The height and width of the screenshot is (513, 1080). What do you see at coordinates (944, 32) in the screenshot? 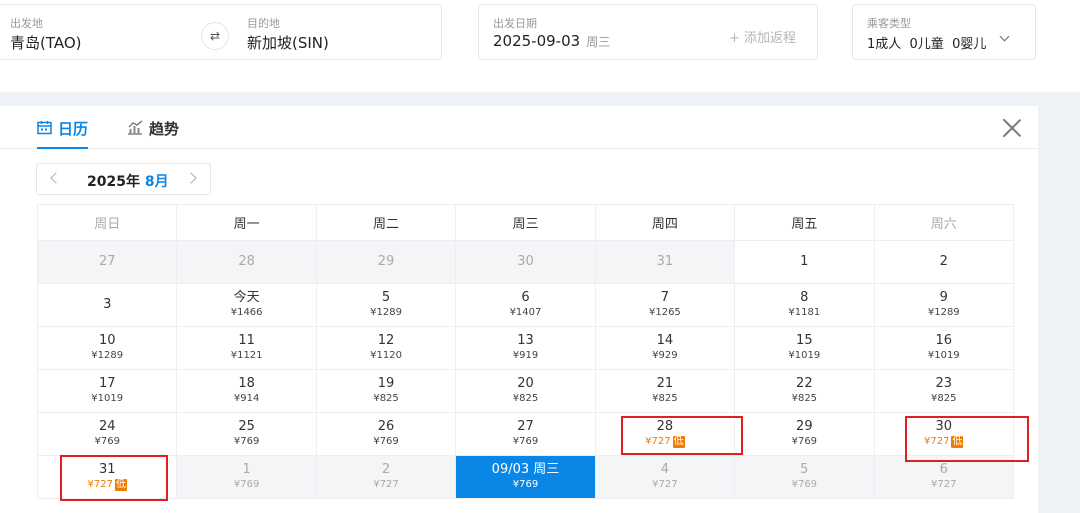
I see `passenger-field: 乘客类型 1成人 0儿童 0婴儿` at bounding box center [944, 32].